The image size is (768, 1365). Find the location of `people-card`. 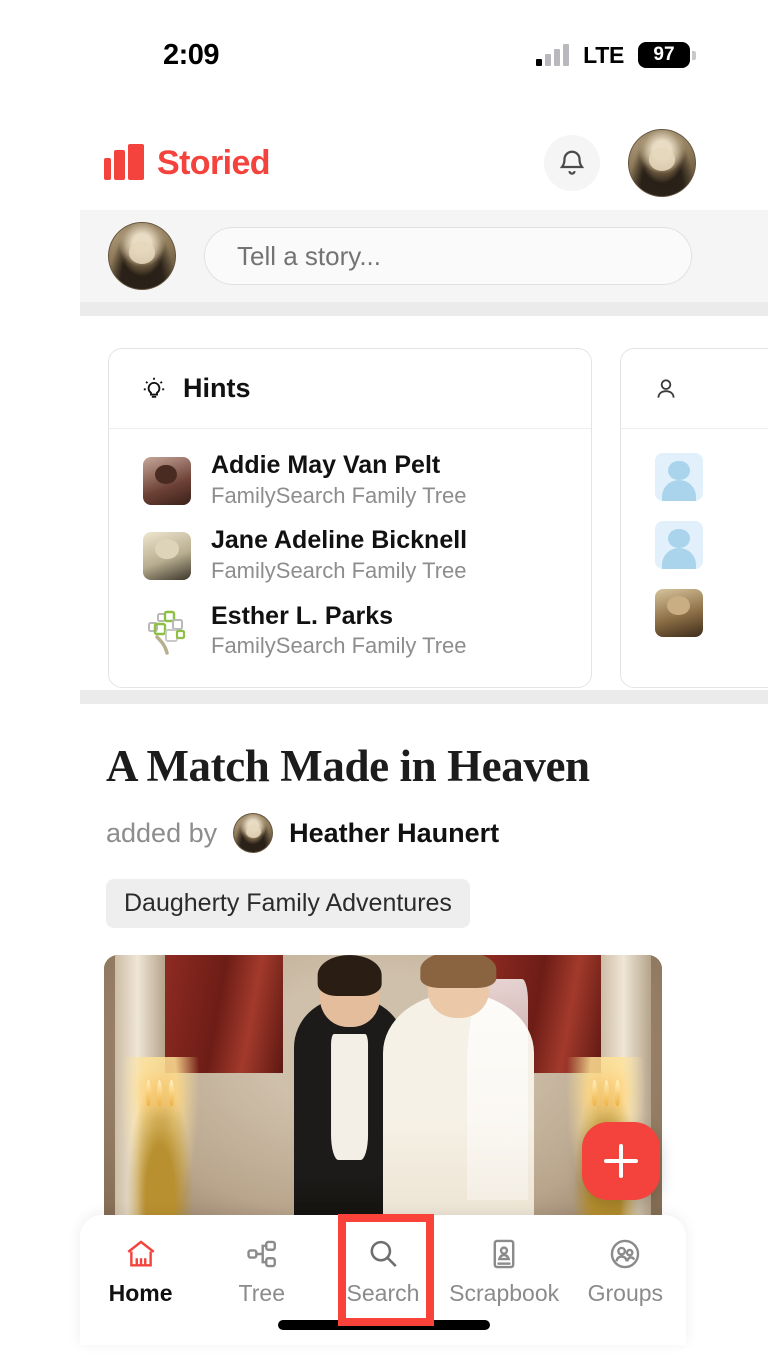

people-card is located at coordinates (694, 518).